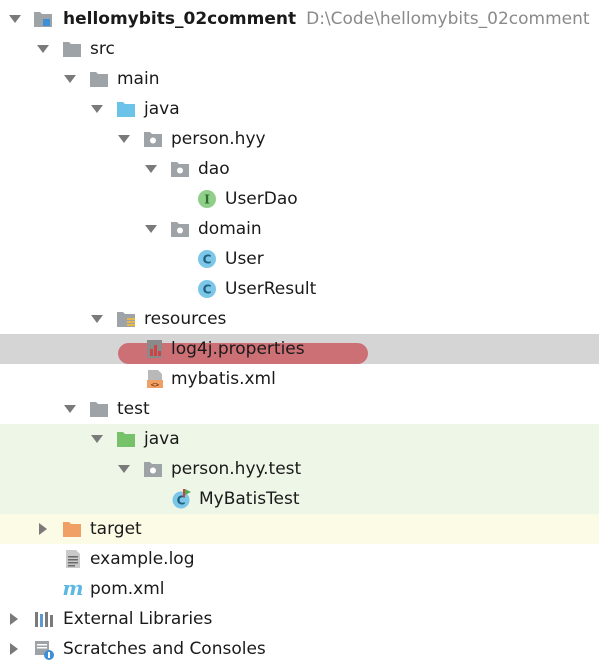 The image size is (599, 672). What do you see at coordinates (299, 139) in the screenshot?
I see `tree-row-person-hyy: person.hyy` at bounding box center [299, 139].